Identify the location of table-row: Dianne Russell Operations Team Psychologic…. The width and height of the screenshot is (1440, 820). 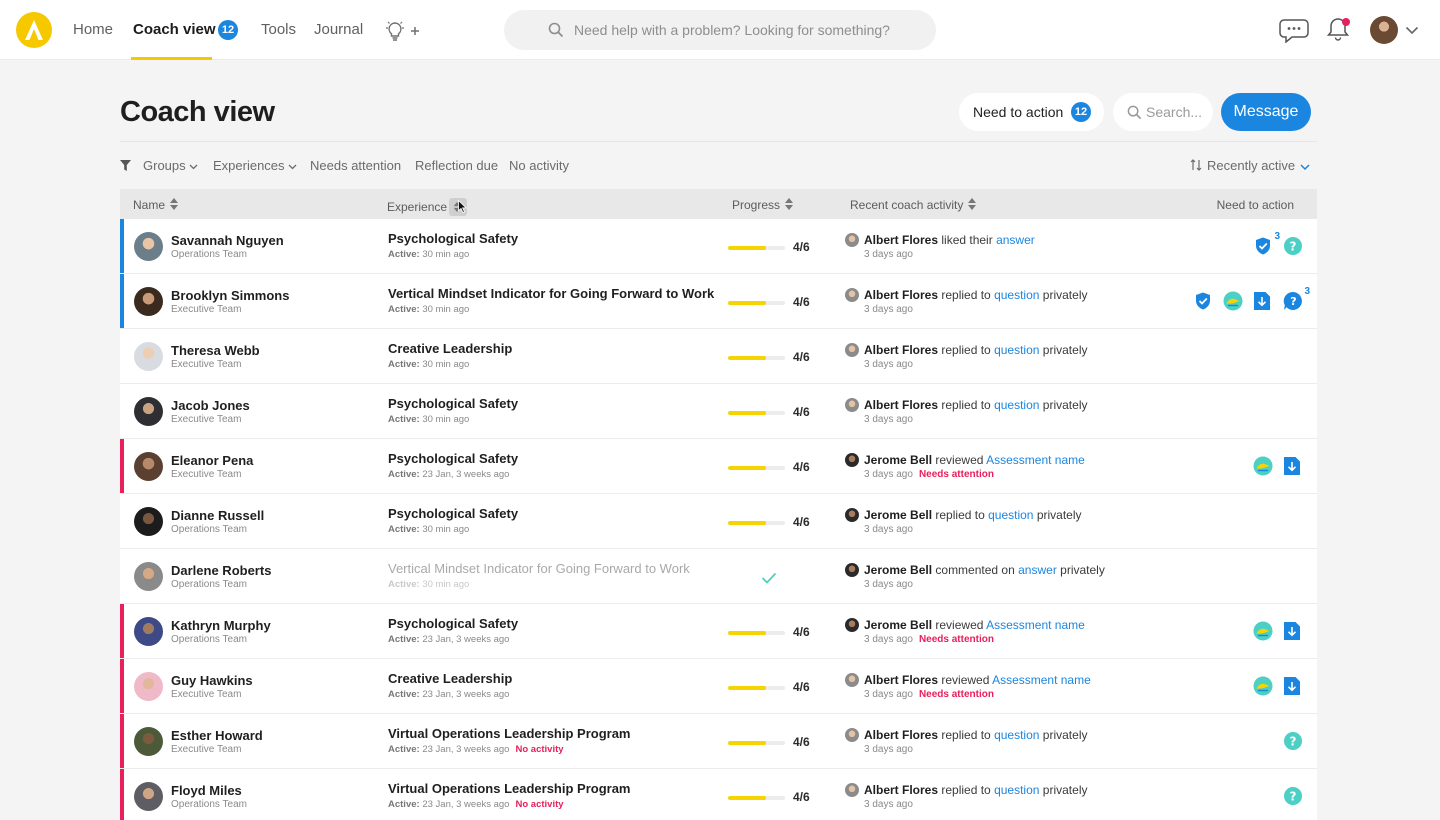
(718, 521).